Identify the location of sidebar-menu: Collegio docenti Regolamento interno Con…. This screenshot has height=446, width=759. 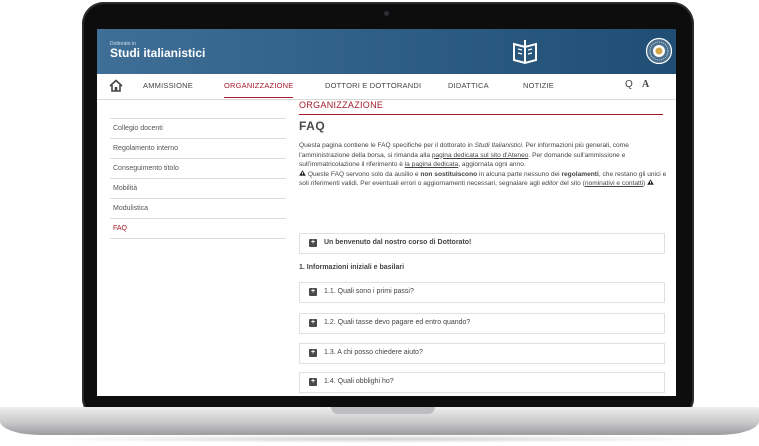
(198, 178).